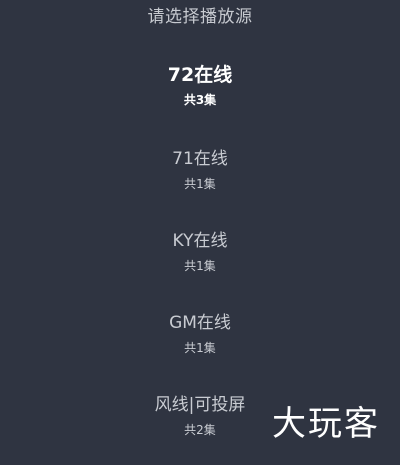 The height and width of the screenshot is (465, 400). Describe the element at coordinates (200, 334) in the screenshot. I see `source-option-gm: GM在线 共1集` at that location.